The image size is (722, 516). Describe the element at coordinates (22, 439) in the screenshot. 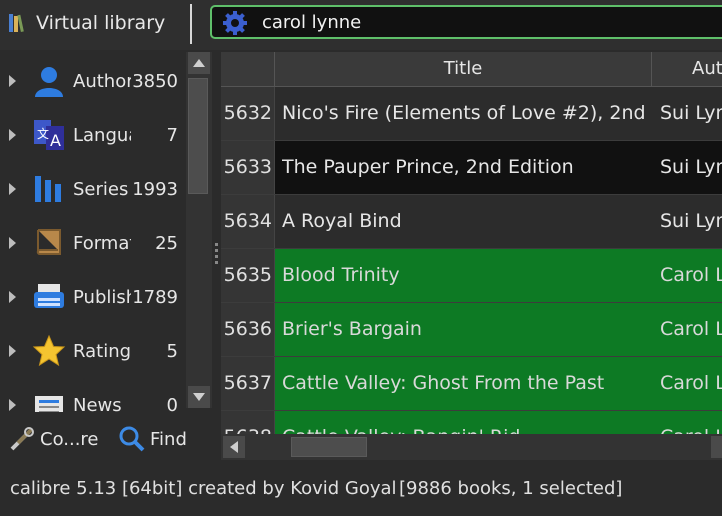

I see `tools-icon` at that location.